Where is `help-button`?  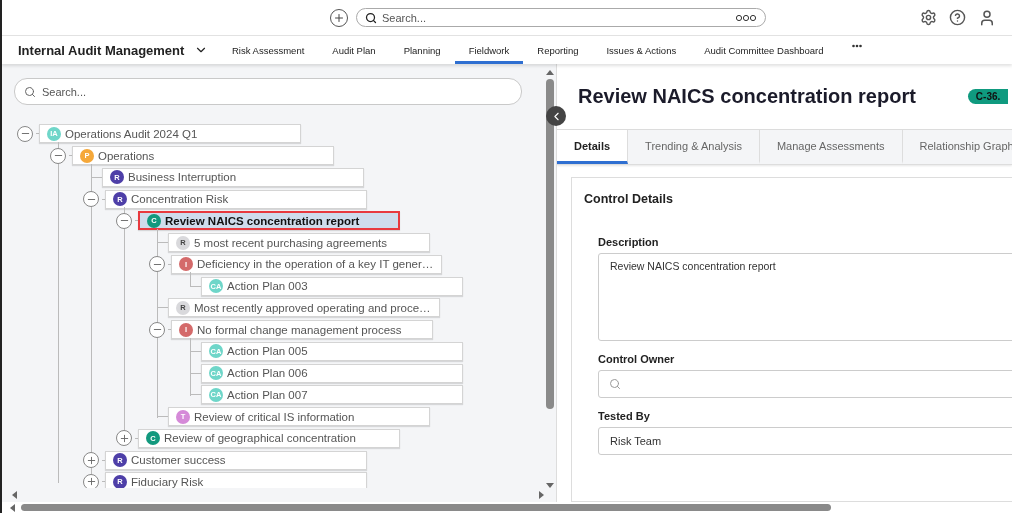 help-button is located at coordinates (957, 17).